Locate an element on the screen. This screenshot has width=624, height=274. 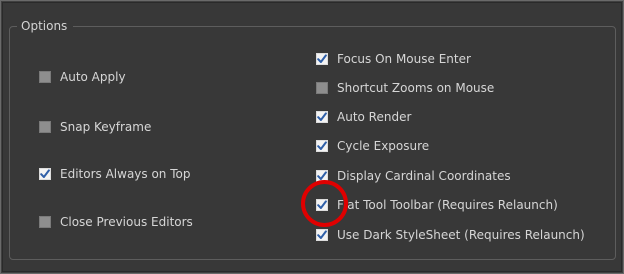
option-shortcut-zooms-on-mouse: Shortcut Zooms on Mouse is located at coordinates (405, 88).